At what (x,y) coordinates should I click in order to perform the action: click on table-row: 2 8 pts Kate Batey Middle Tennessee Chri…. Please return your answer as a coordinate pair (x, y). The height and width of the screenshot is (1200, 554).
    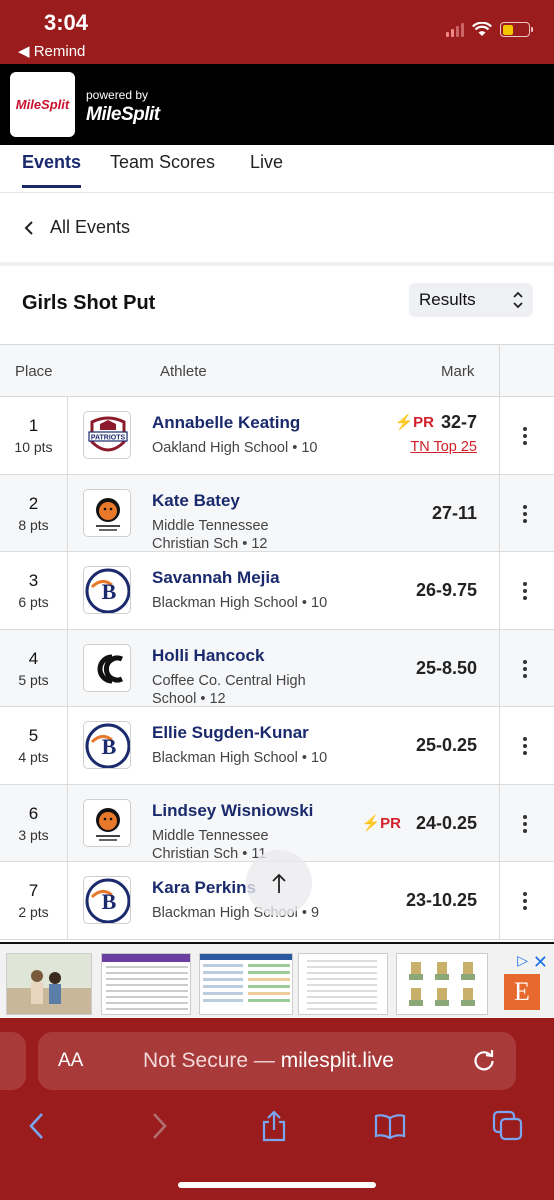
    Looking at the image, I should click on (277, 513).